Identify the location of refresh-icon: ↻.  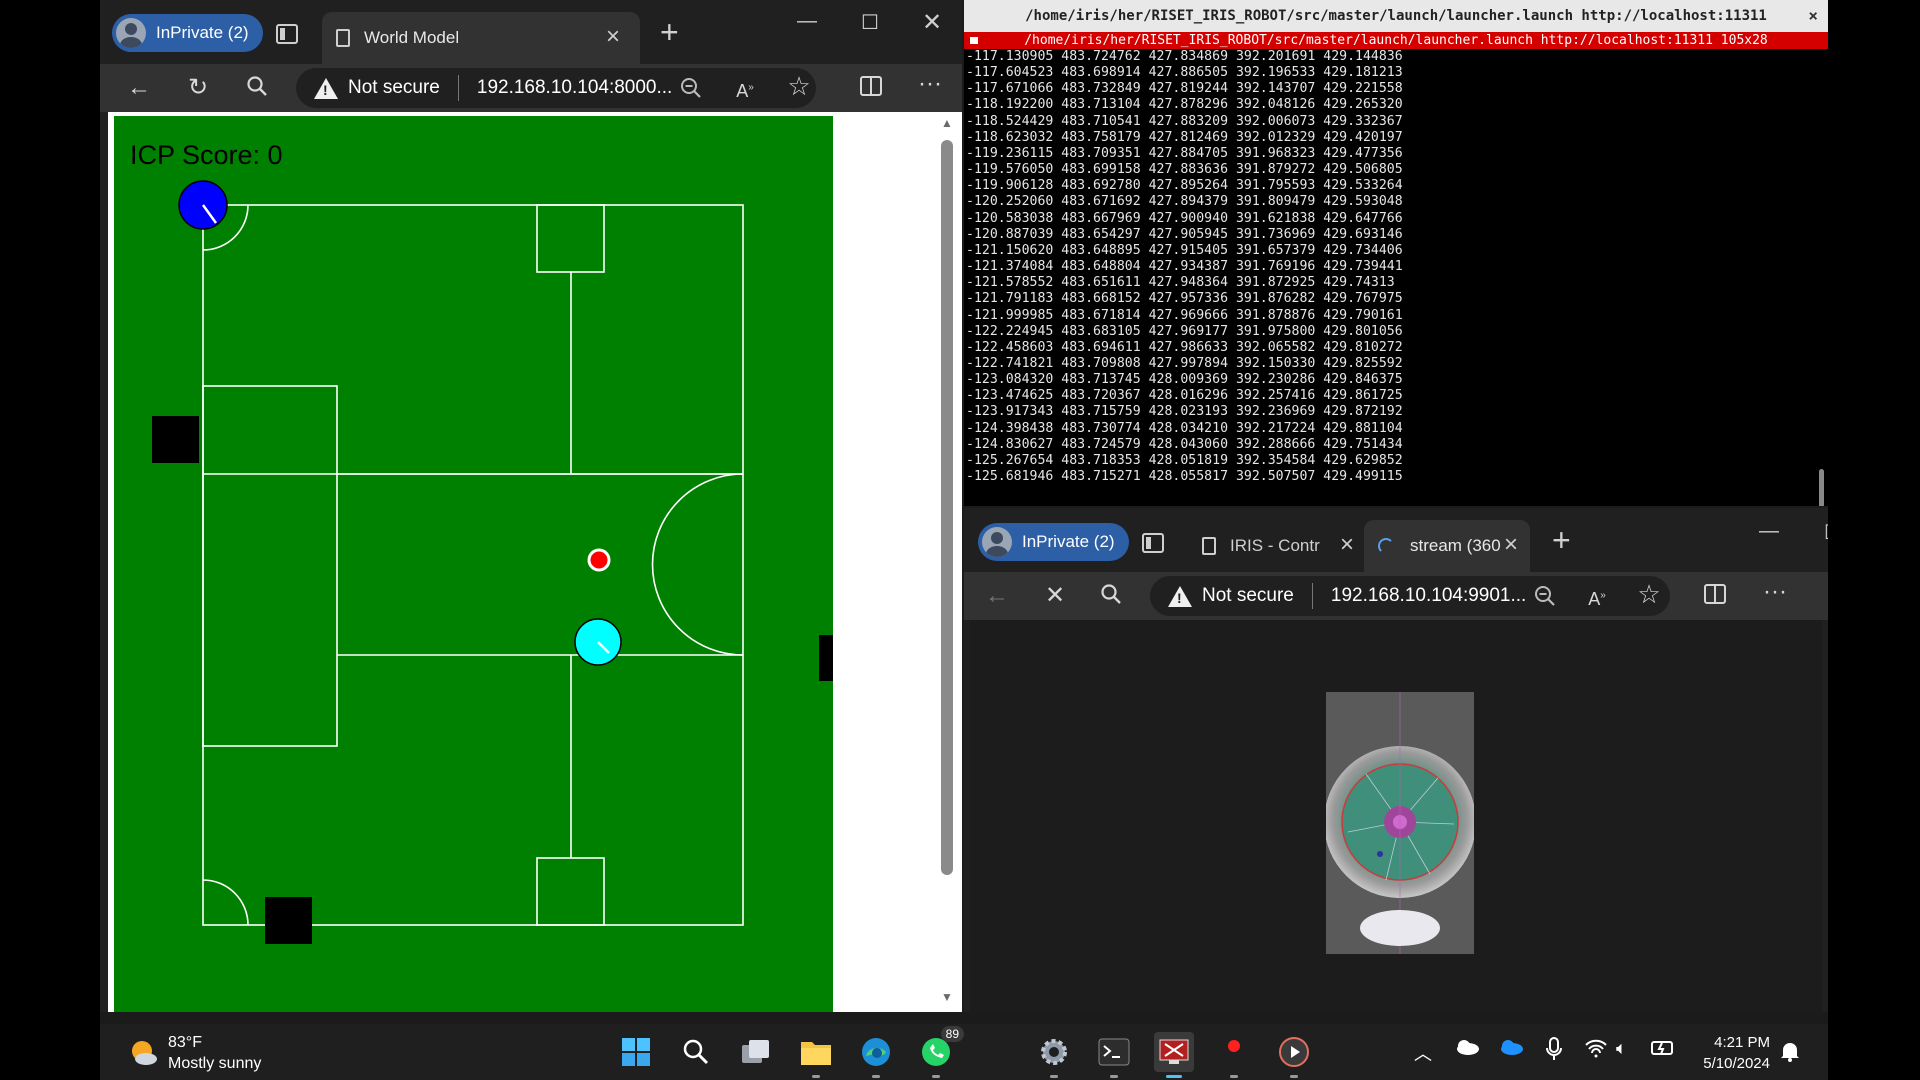
(198, 88).